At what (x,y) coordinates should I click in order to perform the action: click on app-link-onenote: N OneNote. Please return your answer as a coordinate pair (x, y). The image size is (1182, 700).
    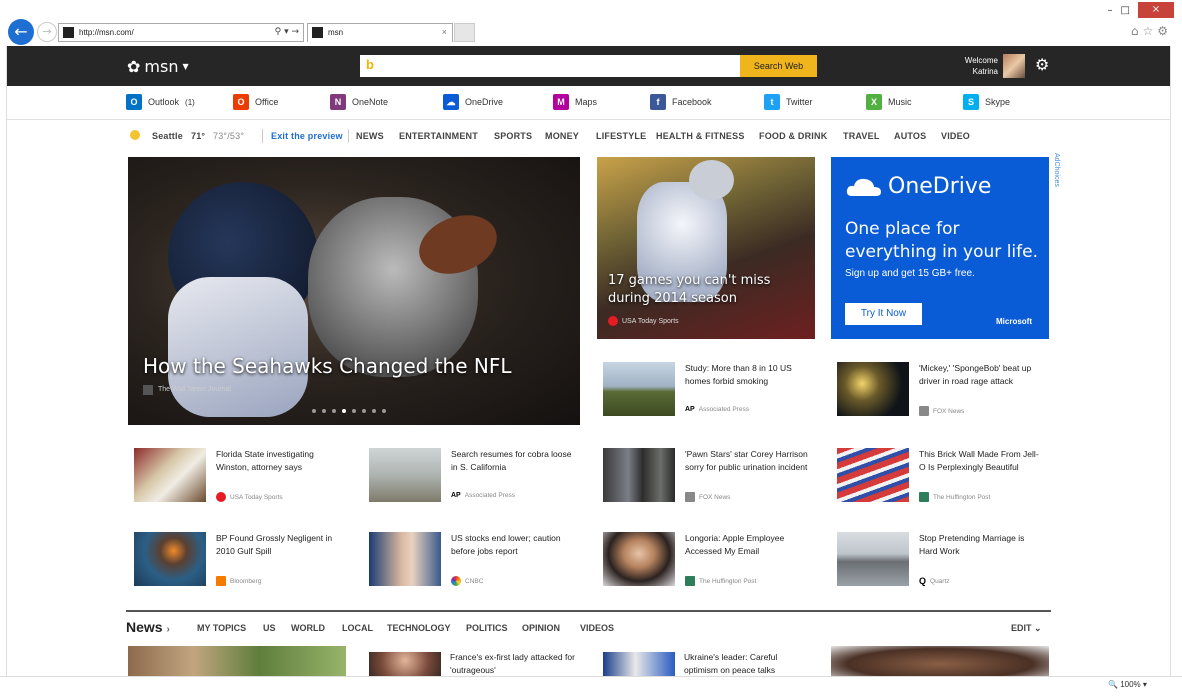
    Looking at the image, I should click on (359, 102).